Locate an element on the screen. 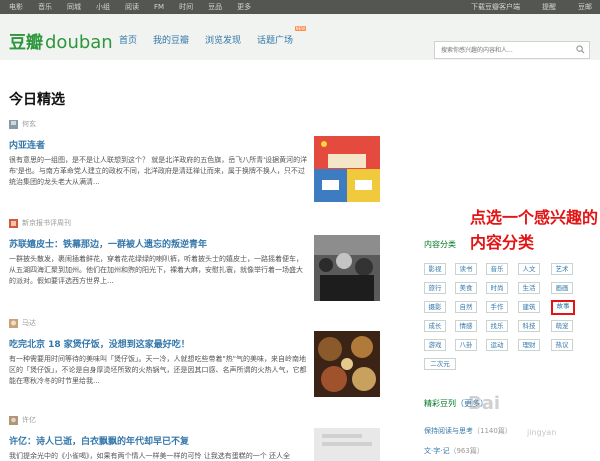 The height and width of the screenshot is (461, 600). top-nav-music: 音乐 is located at coordinates (45, 7).